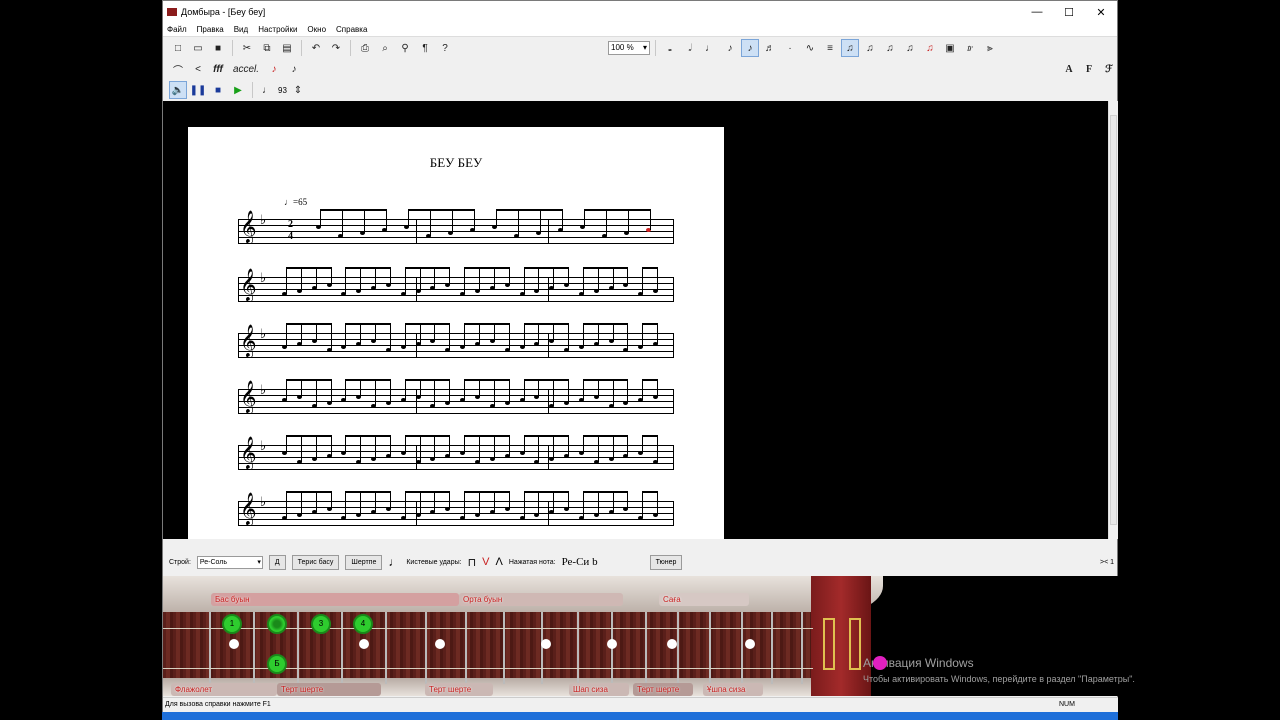  What do you see at coordinates (950, 48) in the screenshot?
I see `note-settings-icon: ▣` at bounding box center [950, 48].